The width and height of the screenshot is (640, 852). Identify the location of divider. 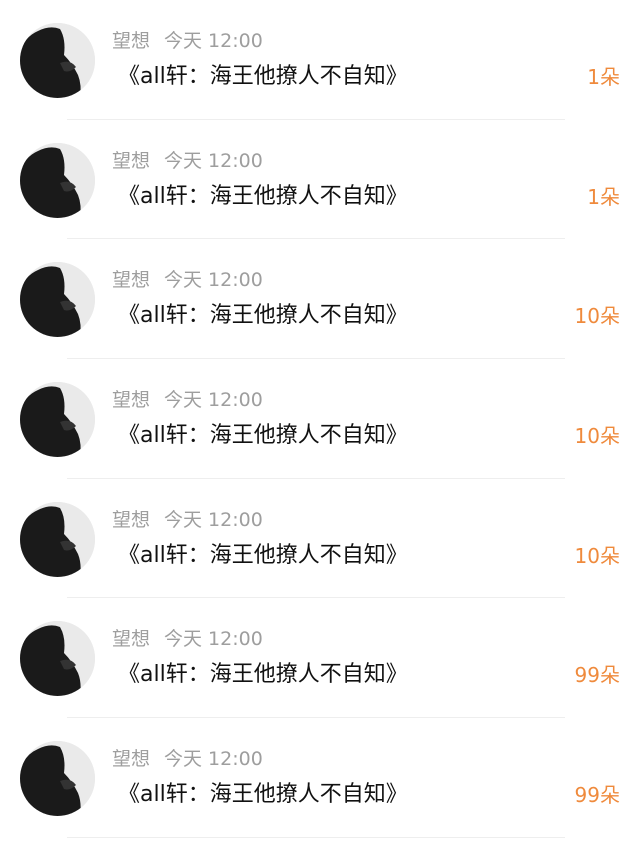
(316, 837).